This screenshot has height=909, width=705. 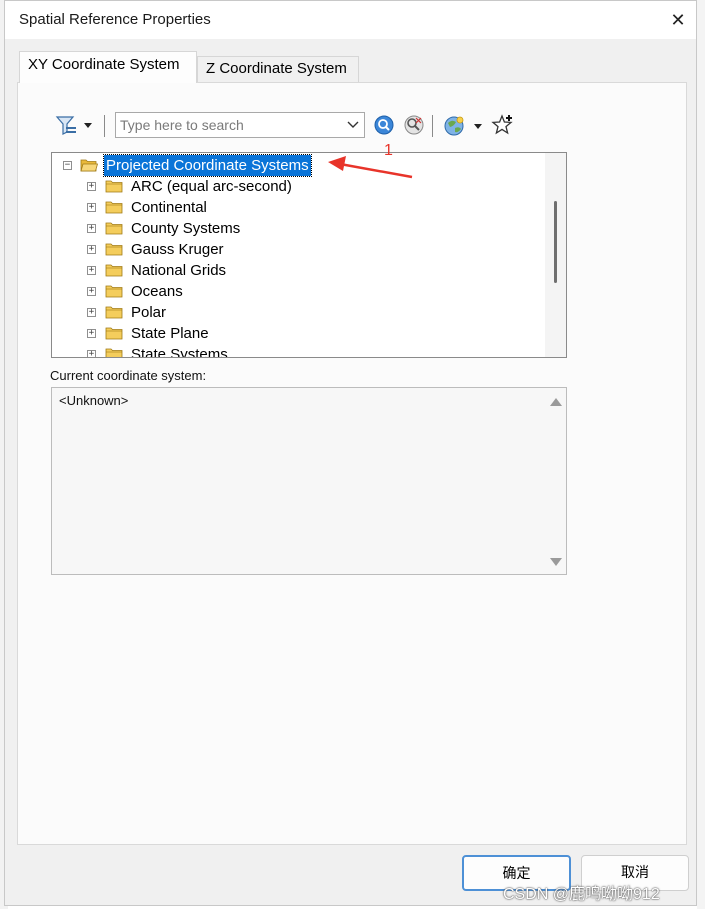 I want to click on search-button, so click(x=384, y=127).